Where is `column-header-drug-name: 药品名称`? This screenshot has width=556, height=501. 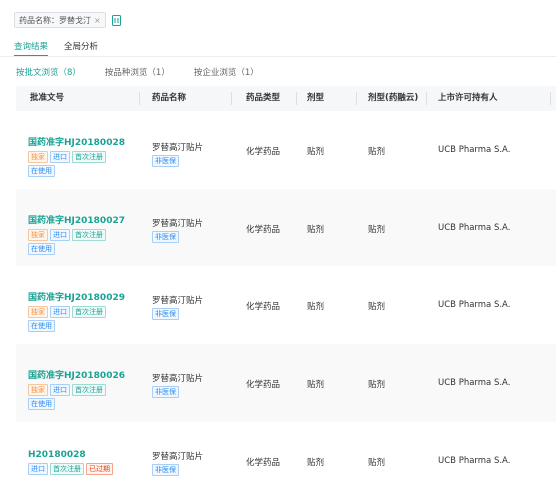
column-header-drug-name: 药品名称 is located at coordinates (169, 98).